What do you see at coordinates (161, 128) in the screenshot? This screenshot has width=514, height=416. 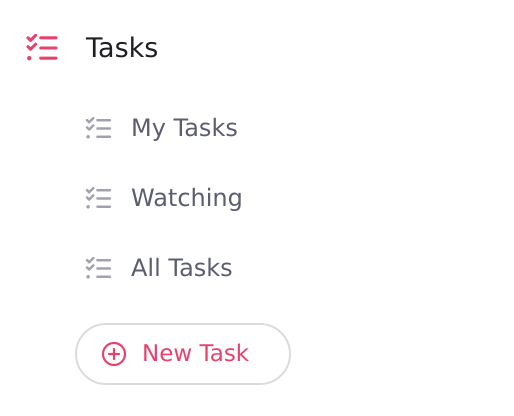 I see `nav-item: My Tasks` at bounding box center [161, 128].